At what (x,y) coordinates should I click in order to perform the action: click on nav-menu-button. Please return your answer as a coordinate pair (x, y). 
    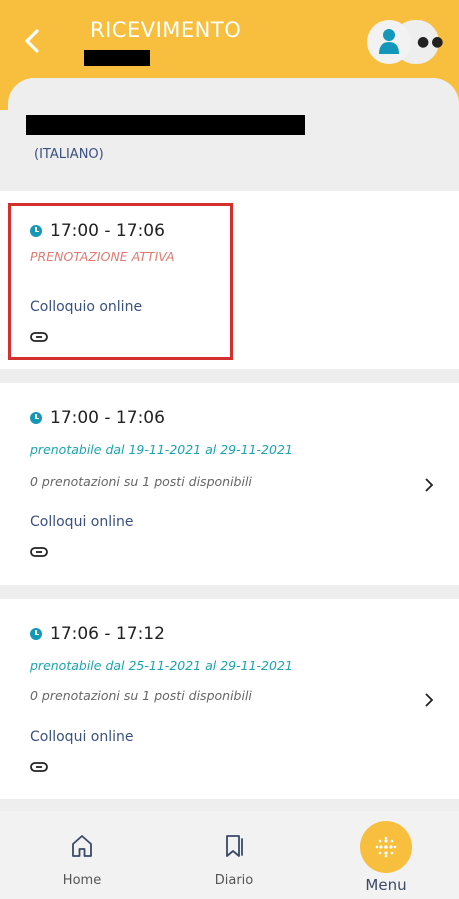
    Looking at the image, I should click on (386, 847).